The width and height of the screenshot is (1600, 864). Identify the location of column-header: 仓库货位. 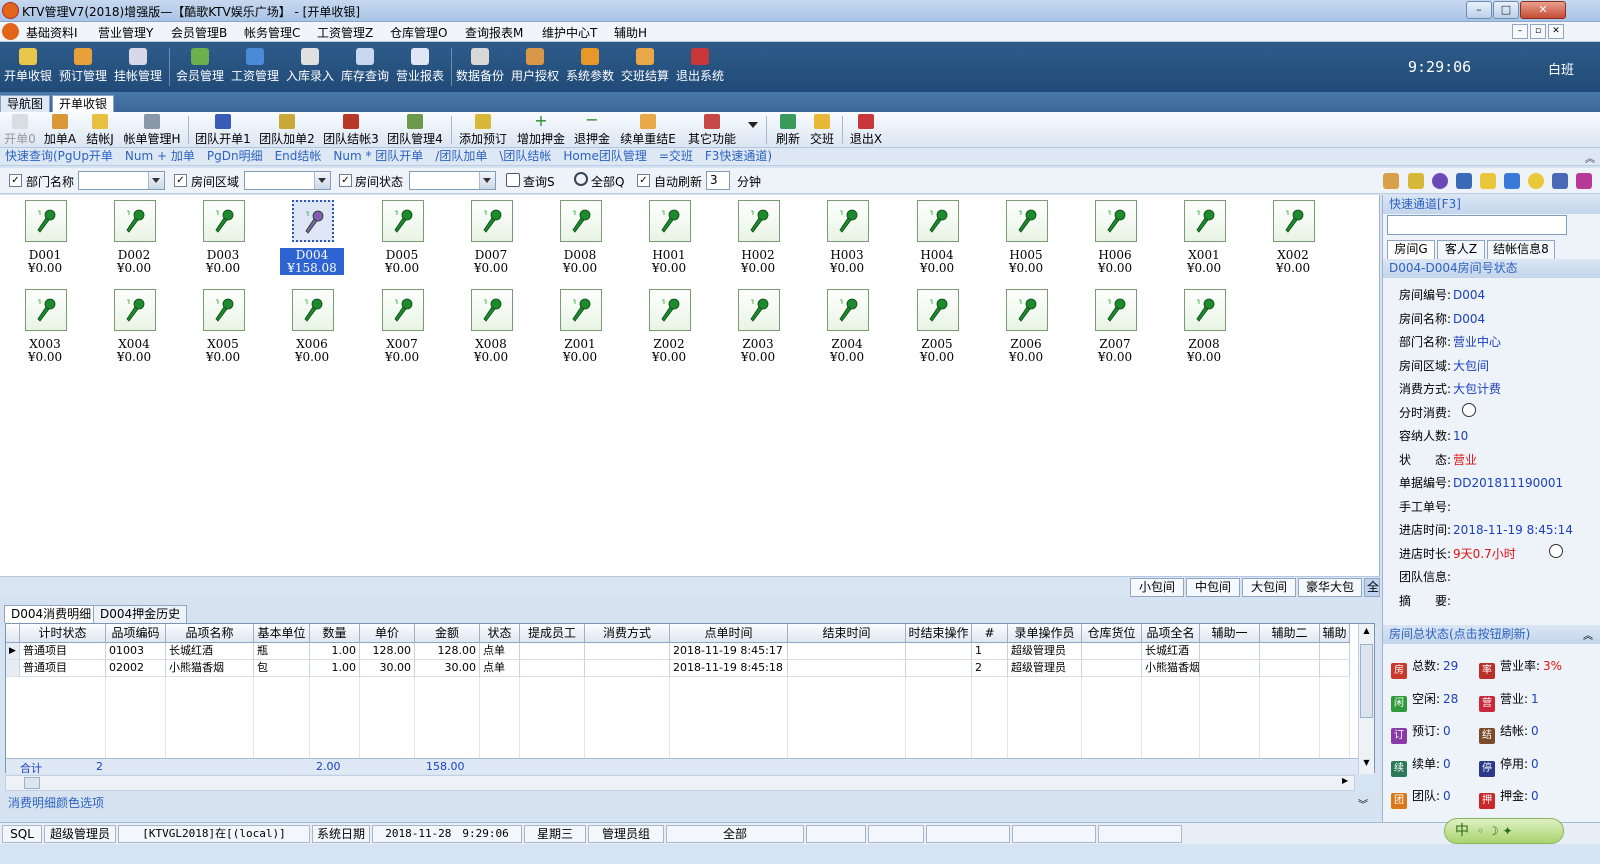
(1112, 633).